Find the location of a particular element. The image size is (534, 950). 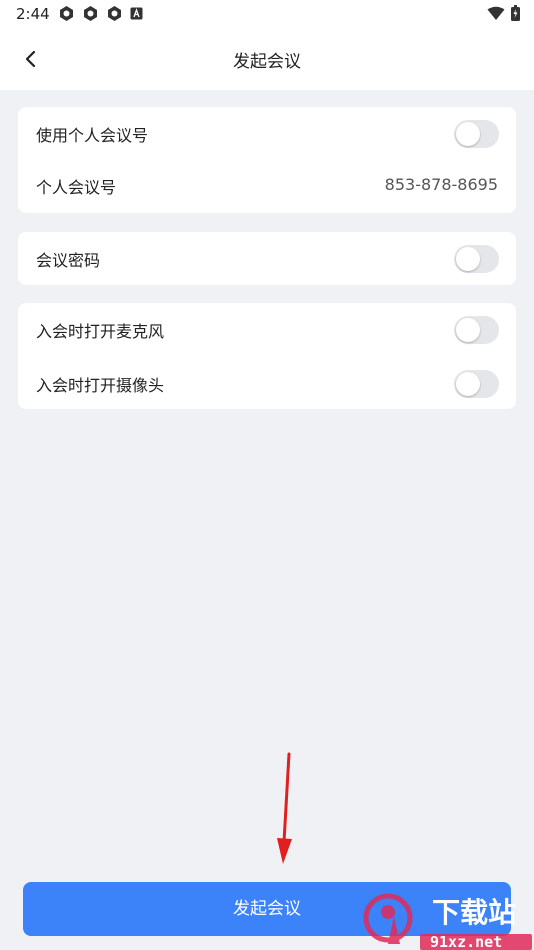

page-title: 发起会议 is located at coordinates (267, 62).